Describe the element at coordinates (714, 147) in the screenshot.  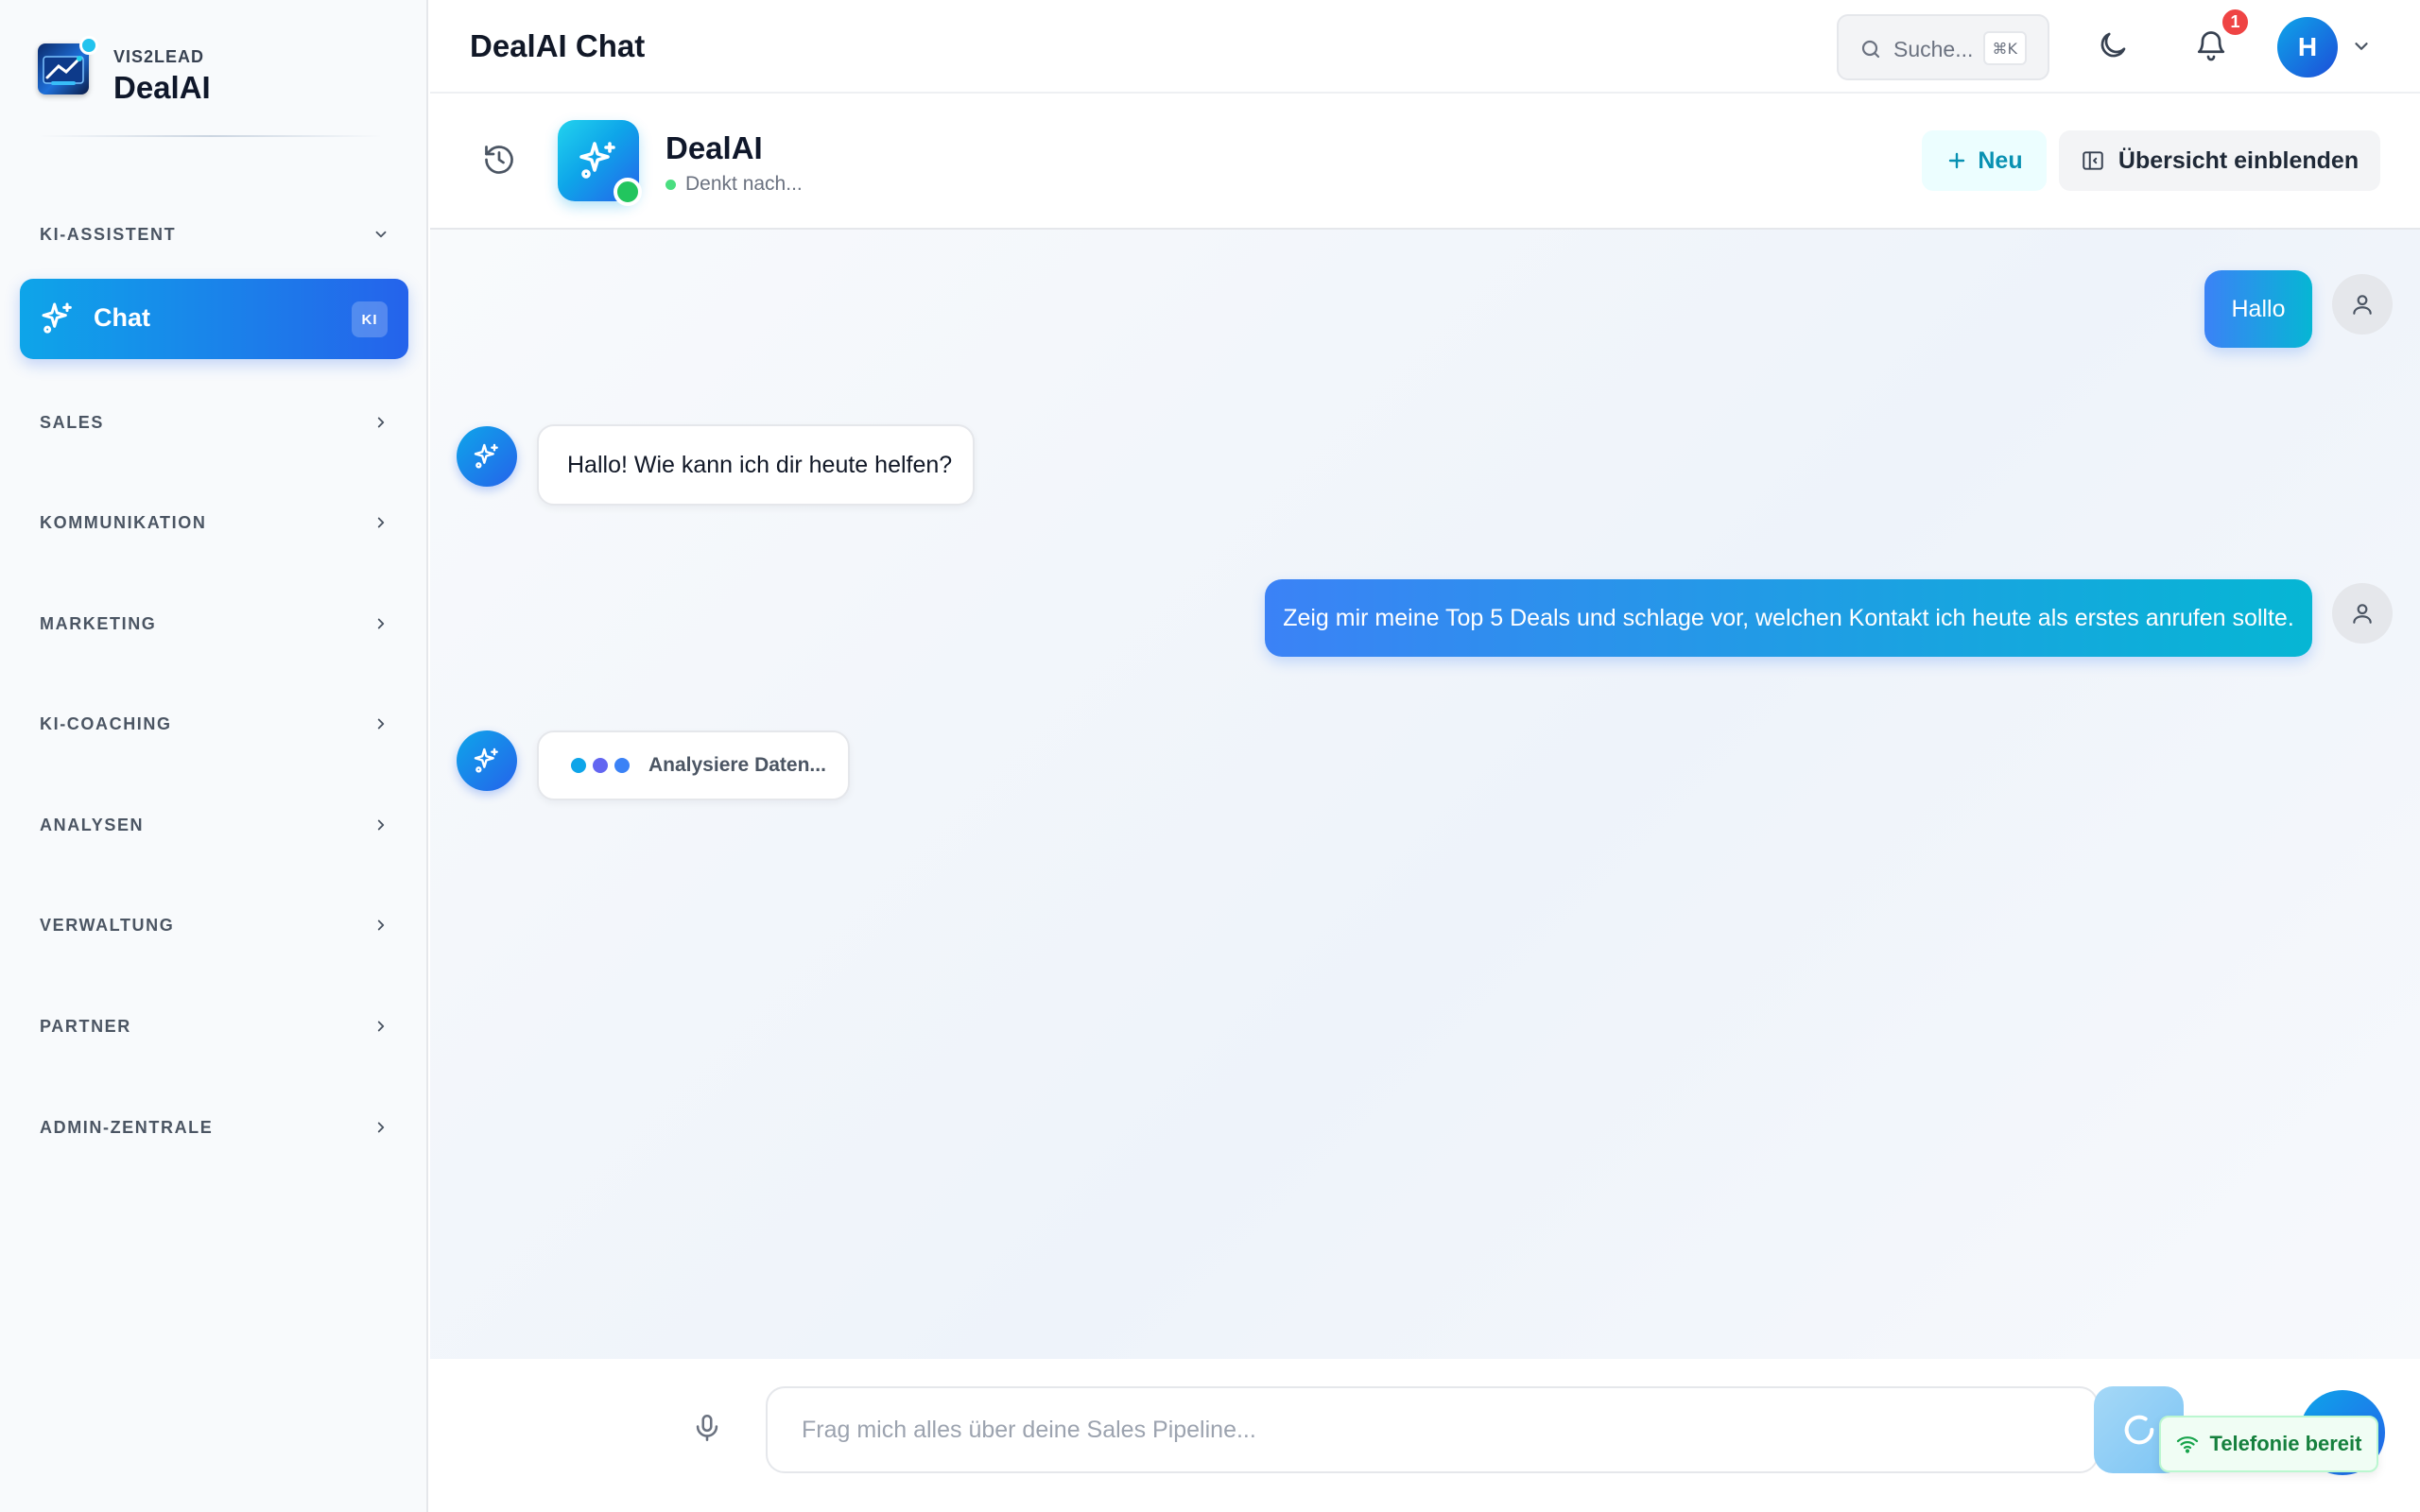
I see `bot-name: DealAI` at that location.